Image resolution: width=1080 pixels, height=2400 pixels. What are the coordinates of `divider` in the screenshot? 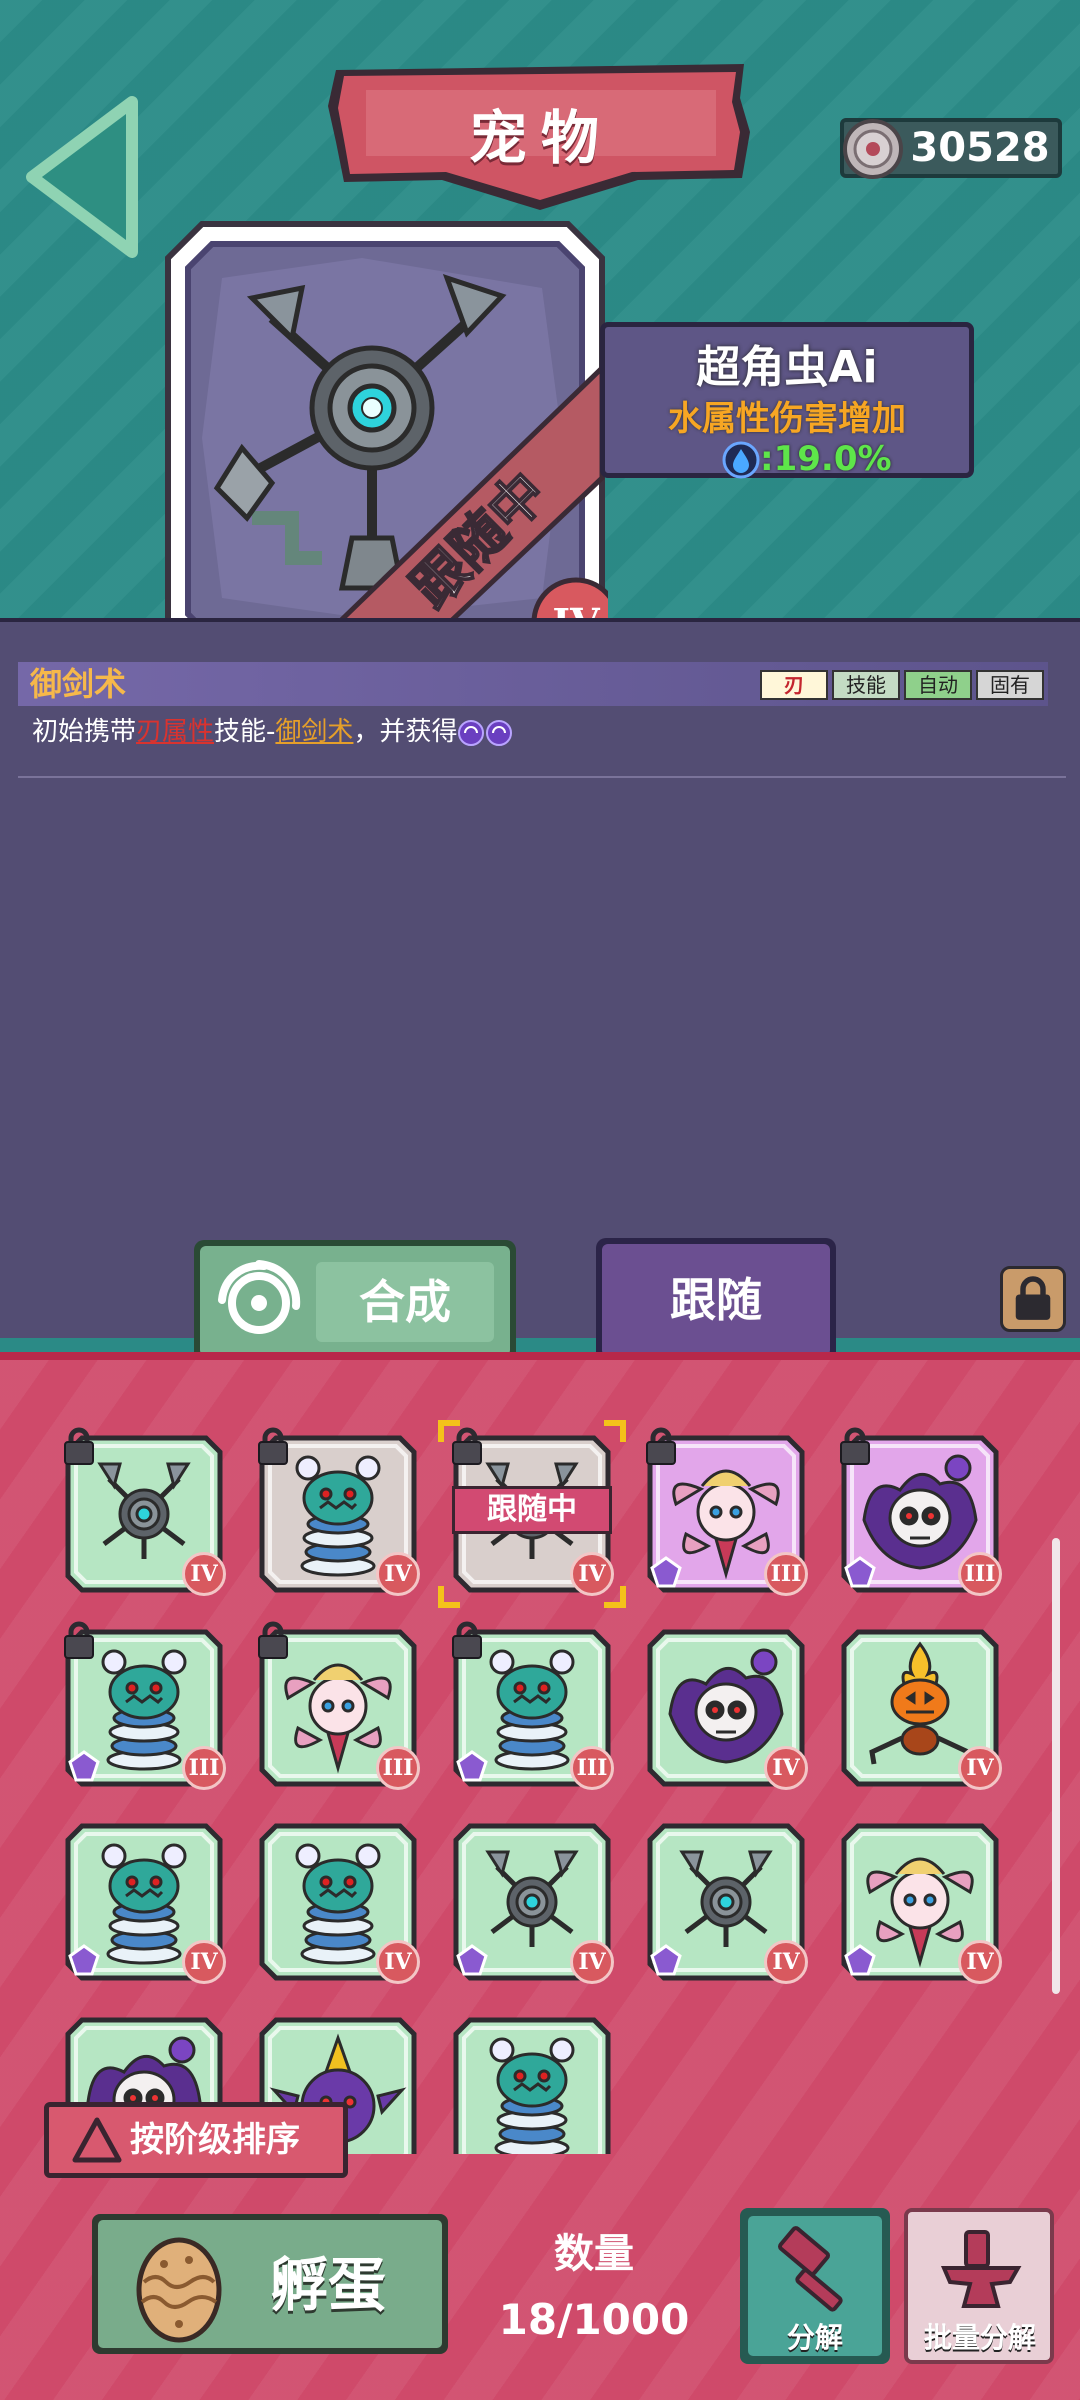 It's located at (542, 777).